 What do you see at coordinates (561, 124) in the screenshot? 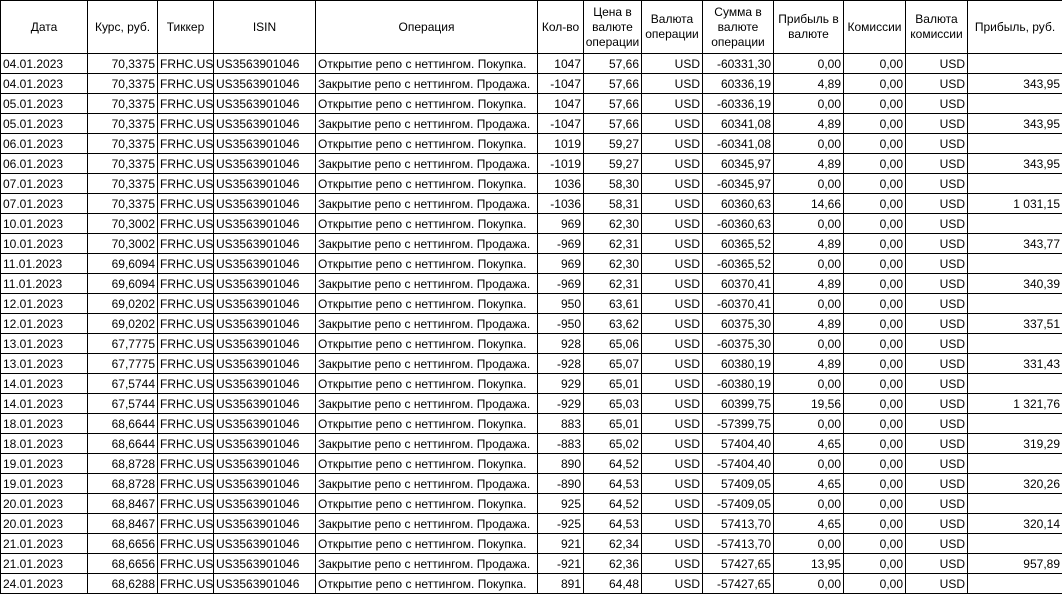
I see `quantity-cell: -1047` at bounding box center [561, 124].